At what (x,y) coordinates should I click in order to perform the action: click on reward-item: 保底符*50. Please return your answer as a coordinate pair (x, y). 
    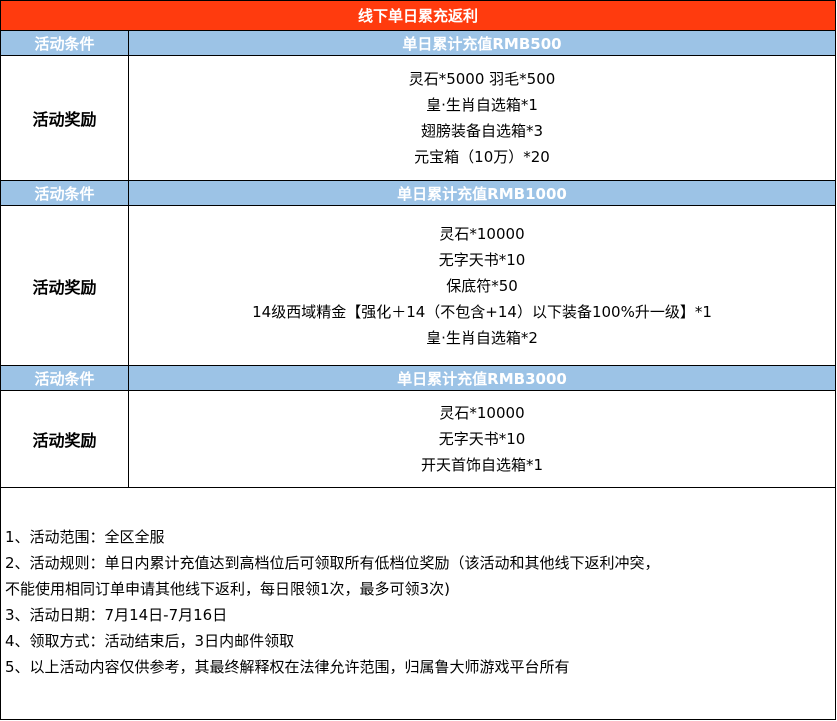
    Looking at the image, I should click on (482, 285).